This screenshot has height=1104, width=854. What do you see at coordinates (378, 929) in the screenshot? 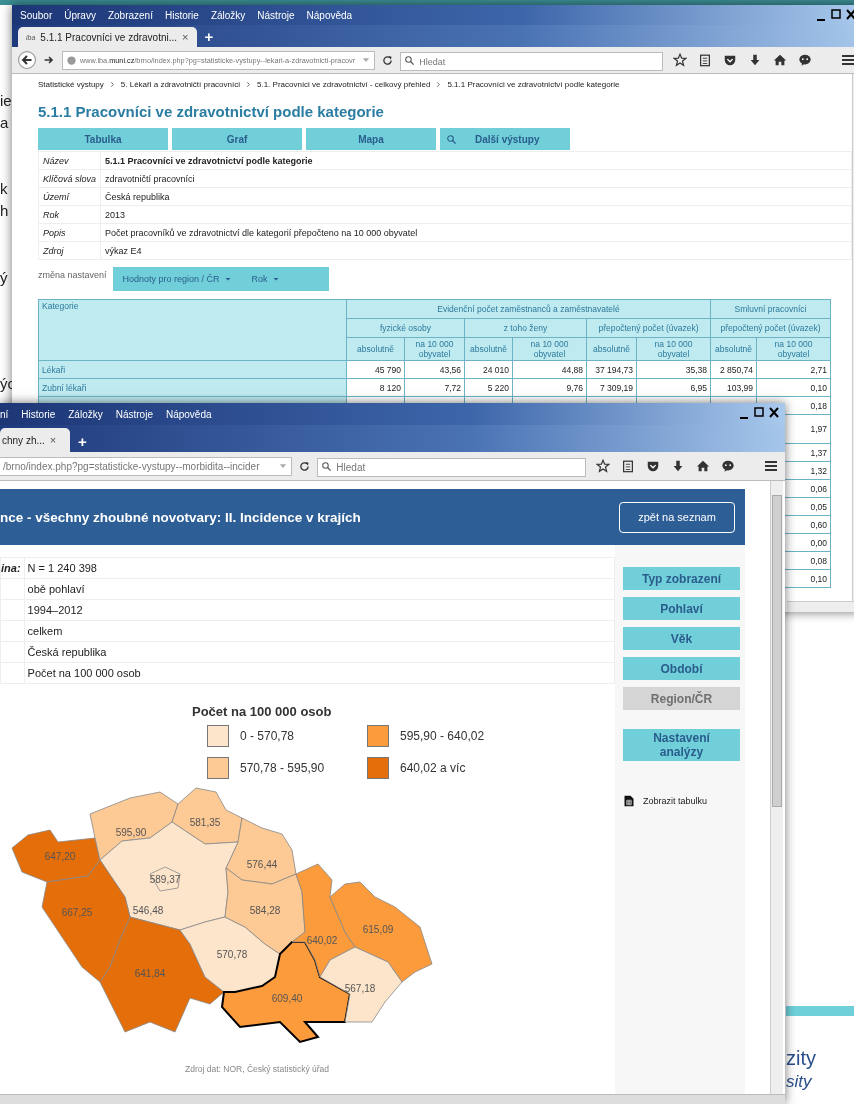
I see `region-value: 615,09` at bounding box center [378, 929].